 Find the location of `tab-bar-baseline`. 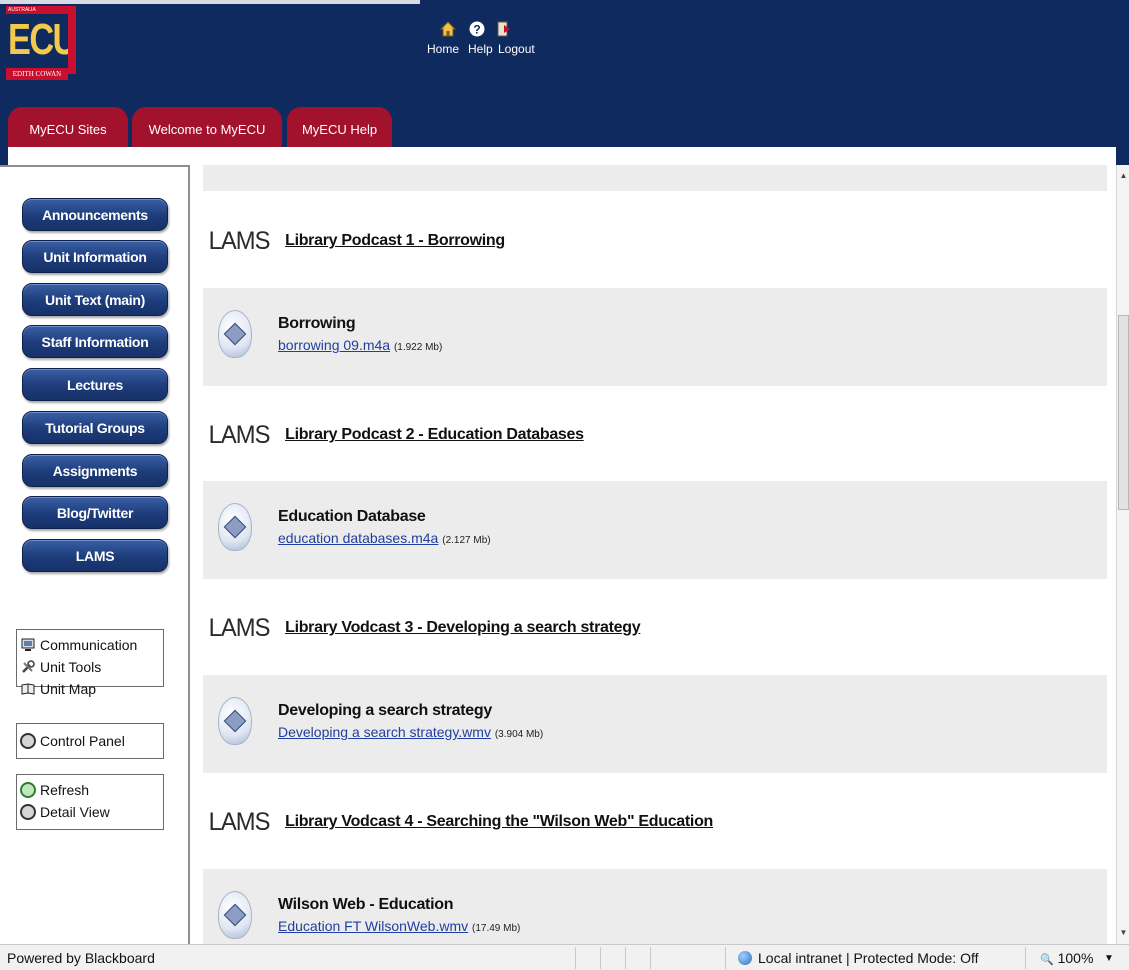

tab-bar-baseline is located at coordinates (562, 156).